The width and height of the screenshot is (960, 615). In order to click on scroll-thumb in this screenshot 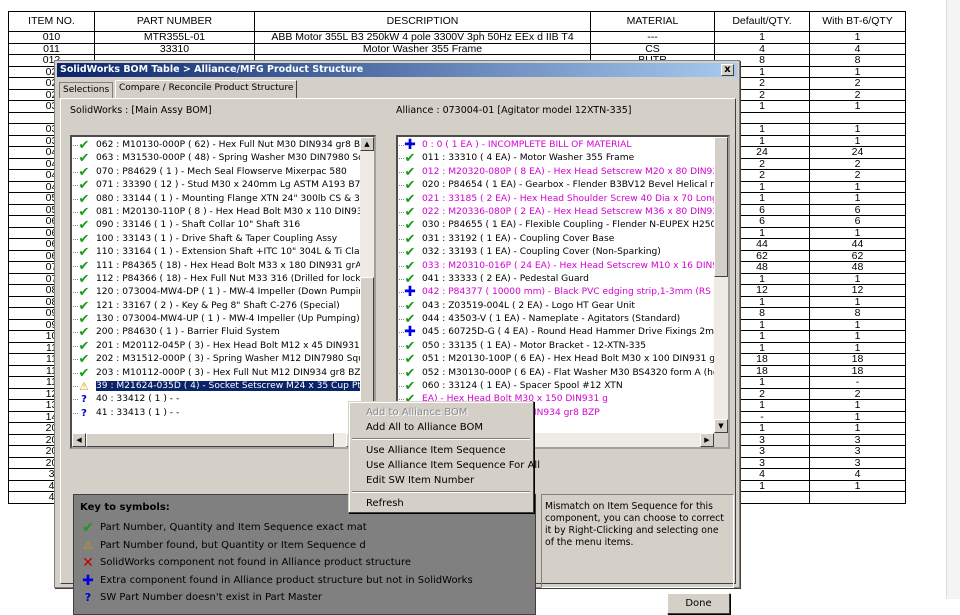, I will do `click(721, 207)`.